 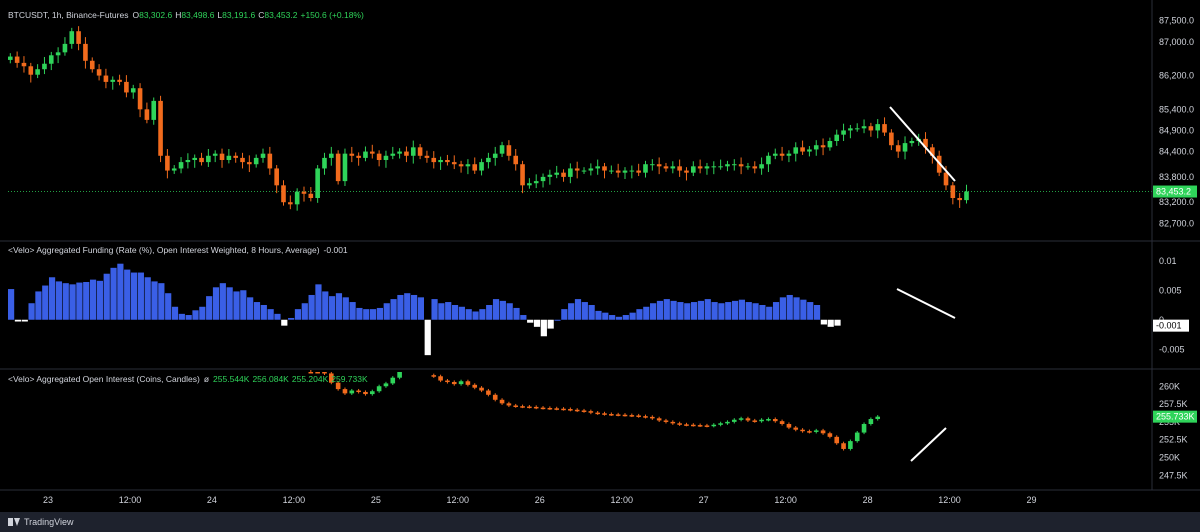 I want to click on funding-tick-label: 0.01, so click(x=1168, y=261).